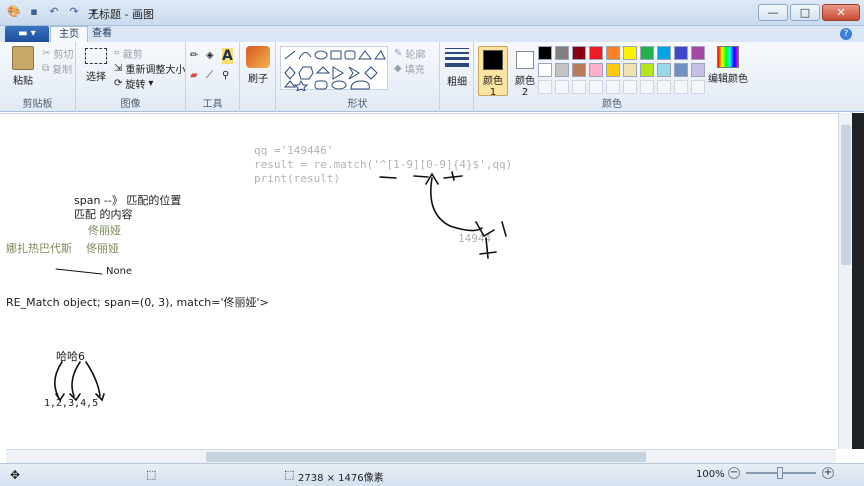 The height and width of the screenshot is (486, 864). Describe the element at coordinates (432, 13) in the screenshot. I see `title-bar: 🎨 ▪ ↶ ↷ ▾ 无标题 - 画图 — □ ✕` at that location.